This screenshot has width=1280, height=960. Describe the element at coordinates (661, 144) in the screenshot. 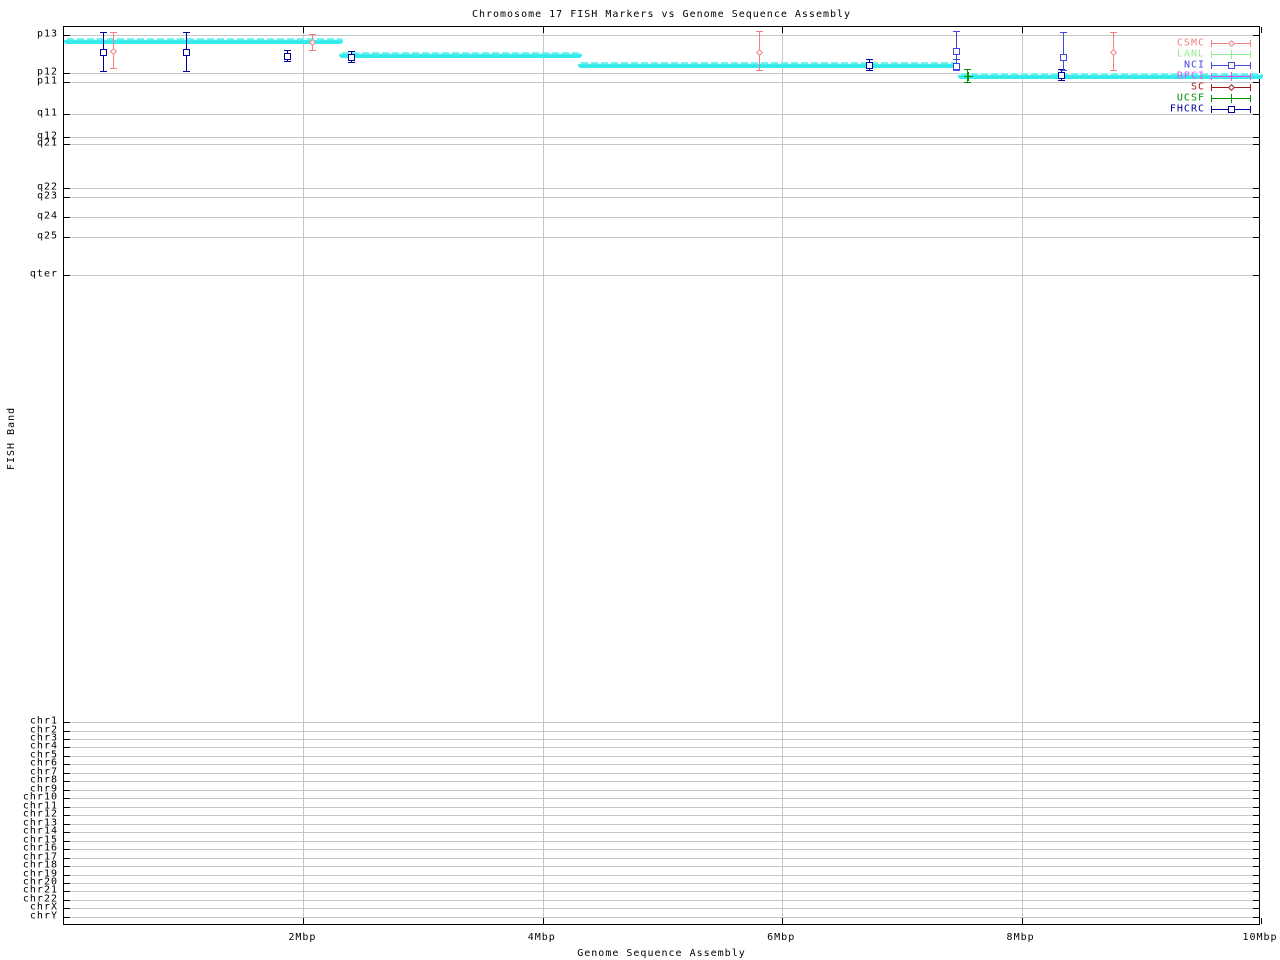

I see `gridline-q21` at that location.